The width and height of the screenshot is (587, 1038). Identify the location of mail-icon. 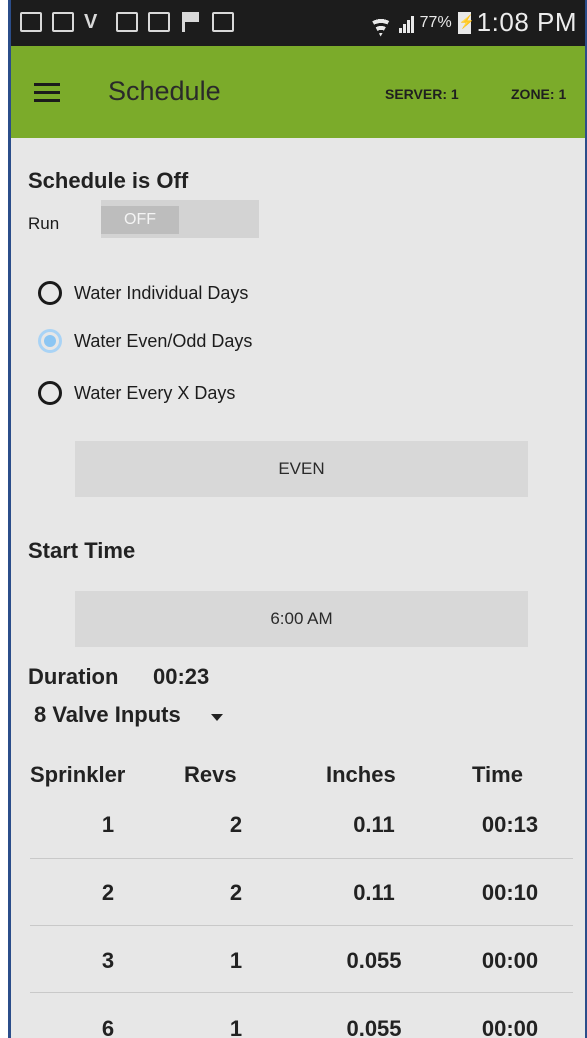
(31, 22).